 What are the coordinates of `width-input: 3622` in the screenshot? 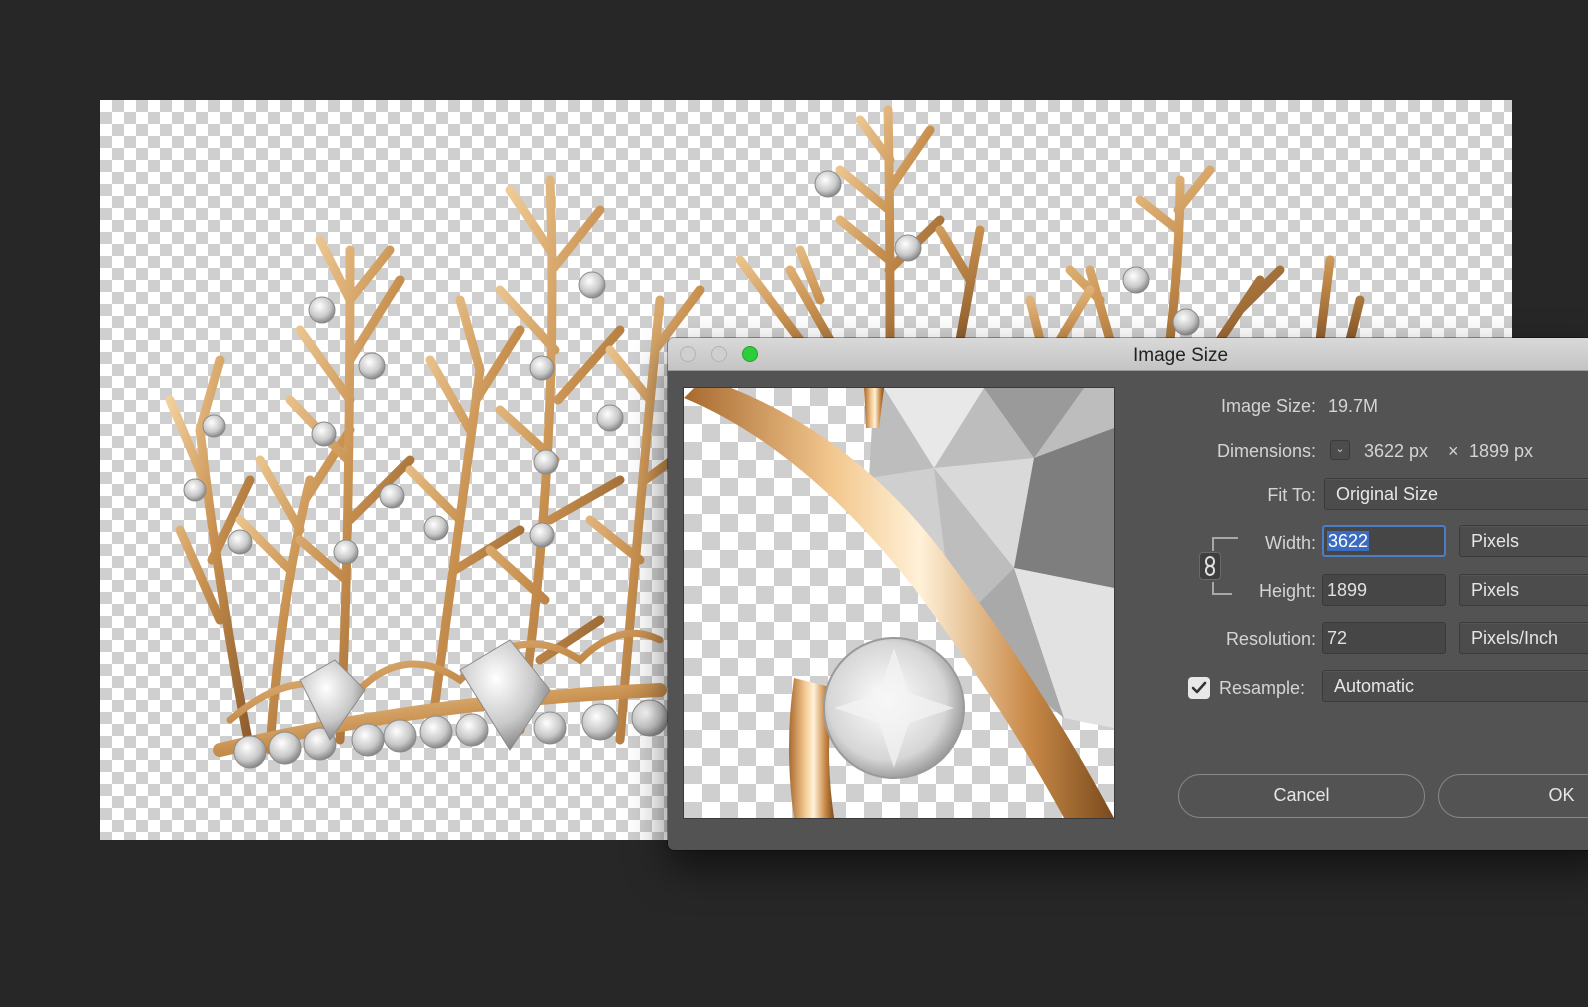 It's located at (1384, 541).